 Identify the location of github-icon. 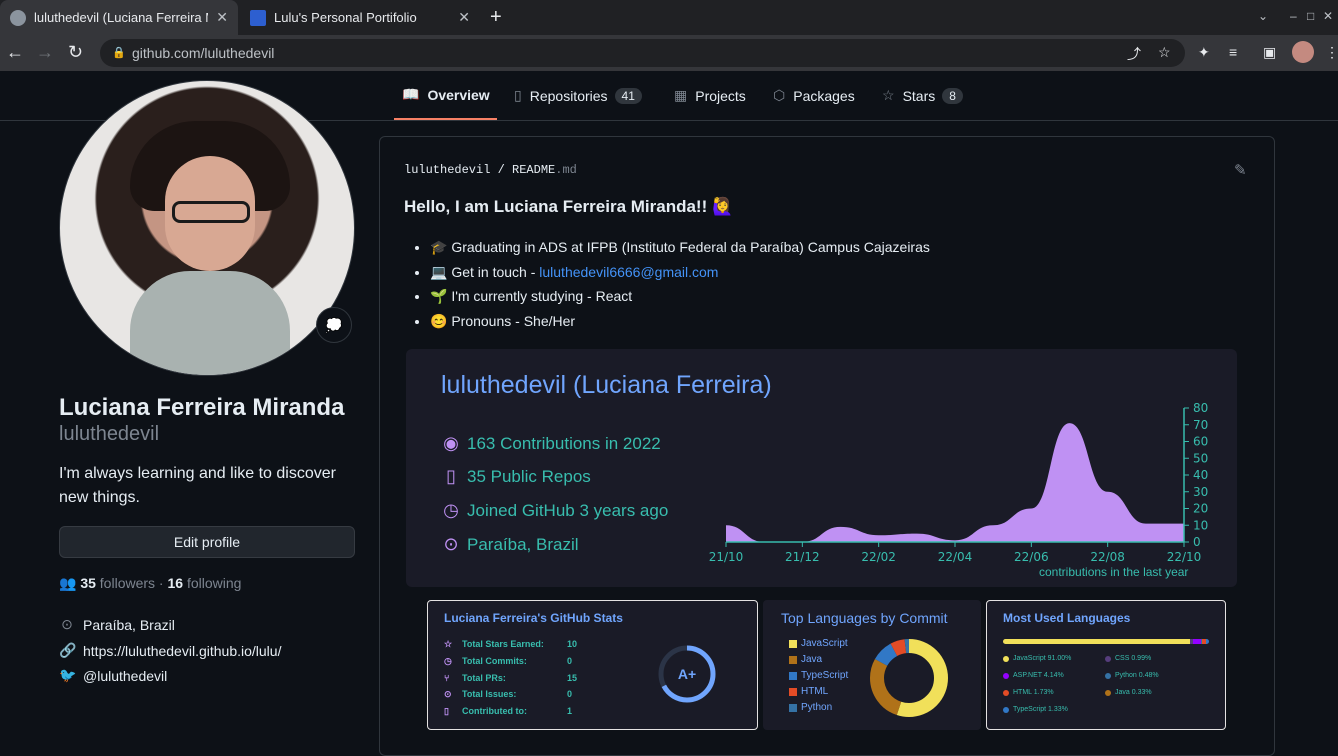
(18, 17).